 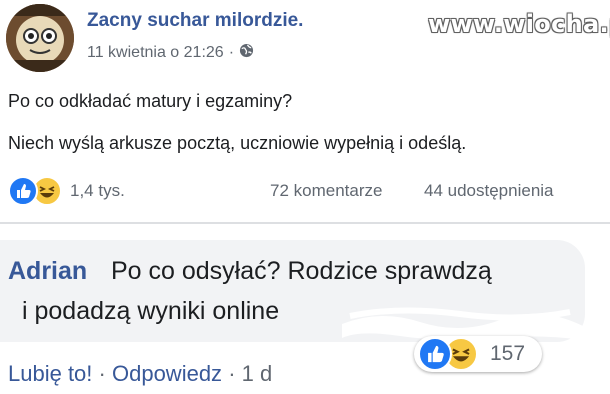 What do you see at coordinates (47, 271) in the screenshot?
I see `comment-author-link: Adrian` at bounding box center [47, 271].